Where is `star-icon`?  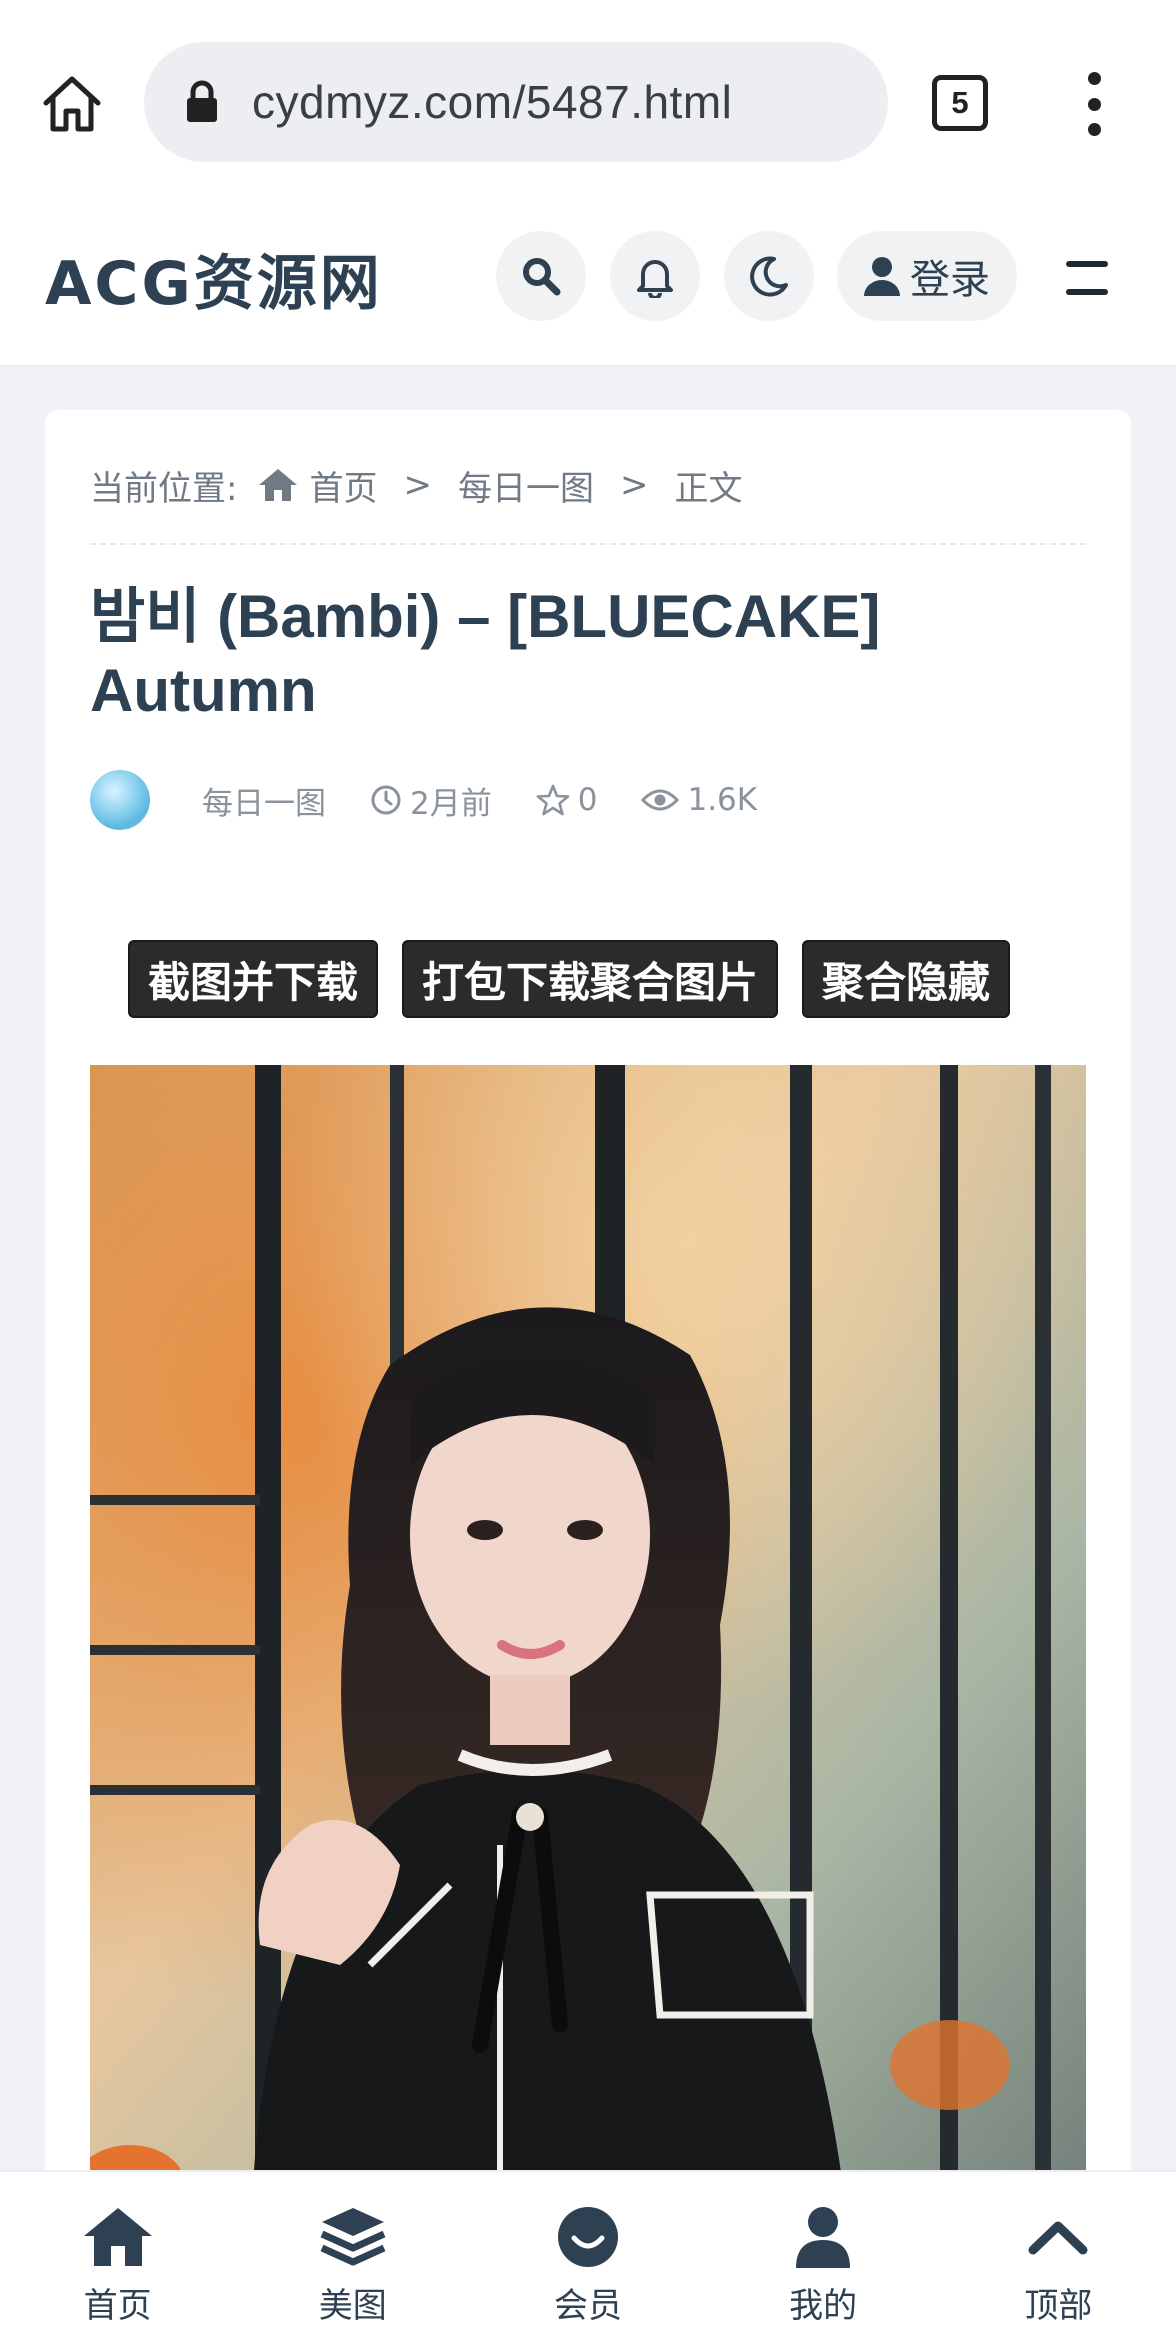
star-icon is located at coordinates (553, 800).